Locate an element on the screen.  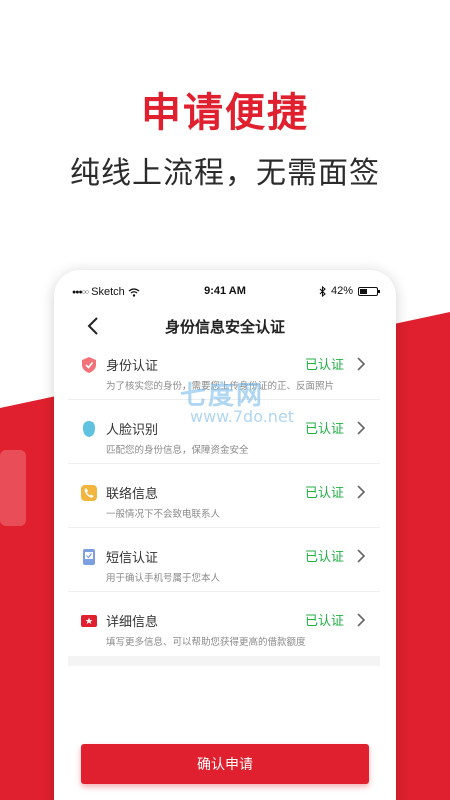
item-title: 详细信息 is located at coordinates (132, 622).